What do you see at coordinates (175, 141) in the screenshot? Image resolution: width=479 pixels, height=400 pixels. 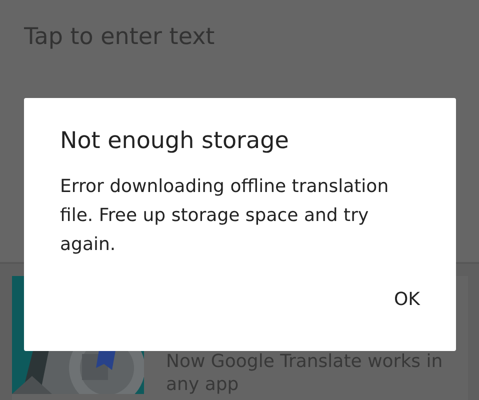 I see `dialog-title: Not enough storage` at bounding box center [175, 141].